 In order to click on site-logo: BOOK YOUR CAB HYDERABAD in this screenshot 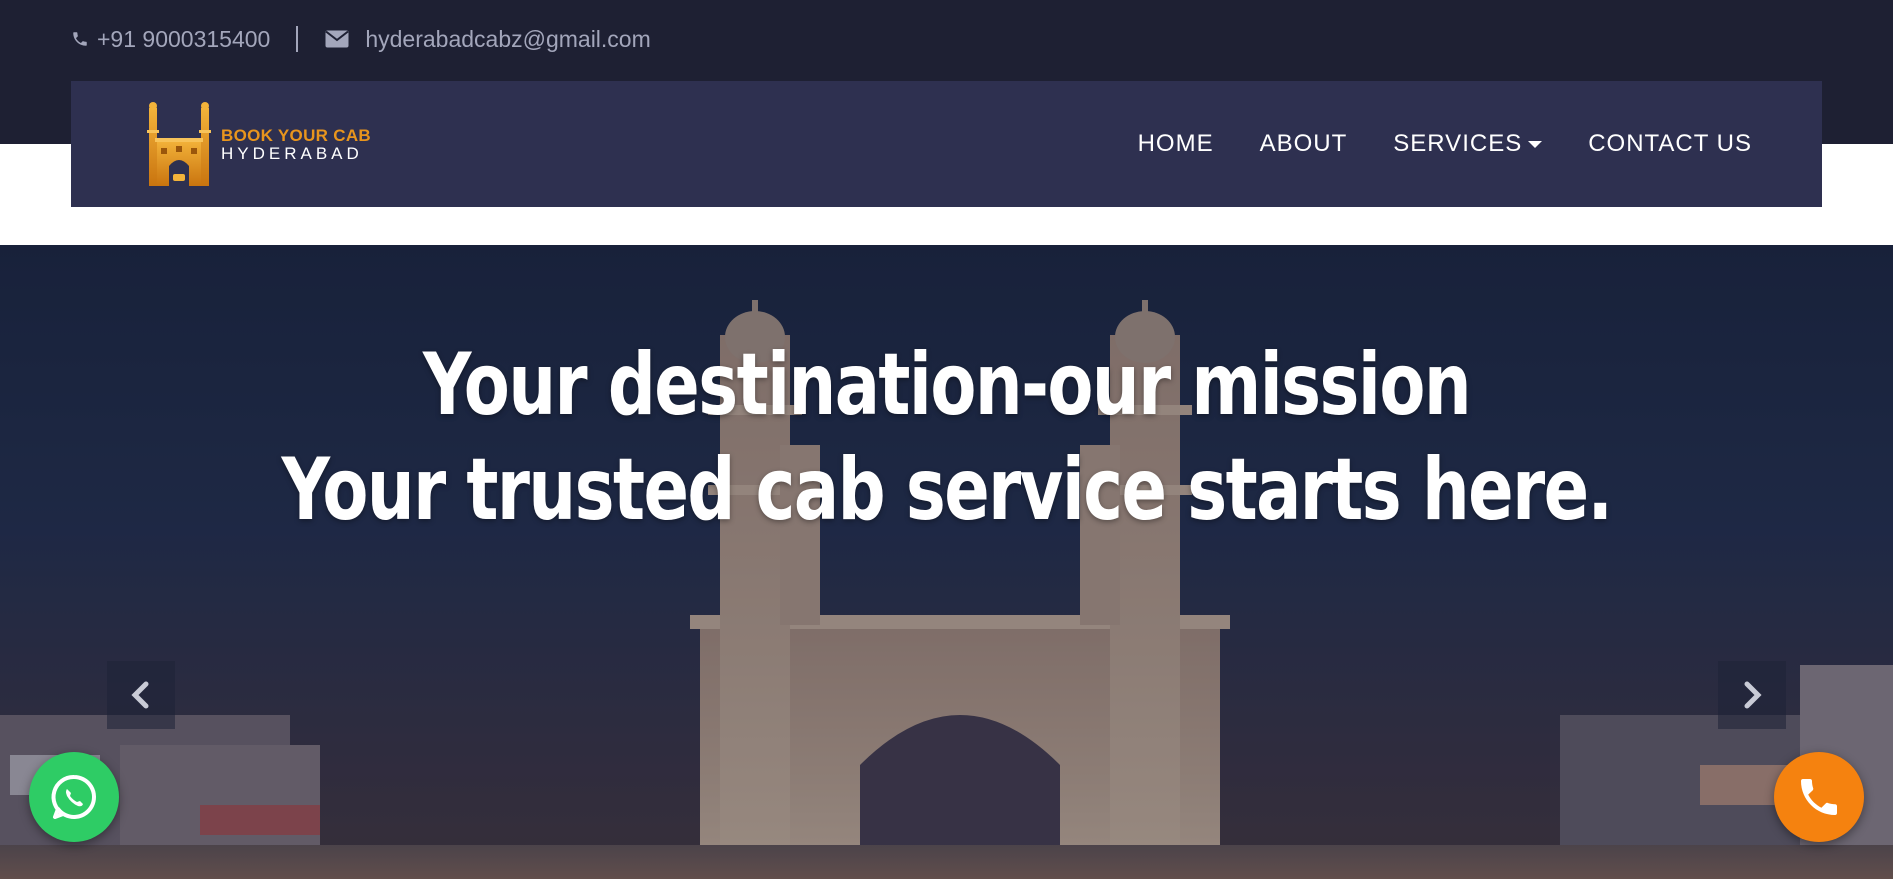, I will do `click(259, 144)`.